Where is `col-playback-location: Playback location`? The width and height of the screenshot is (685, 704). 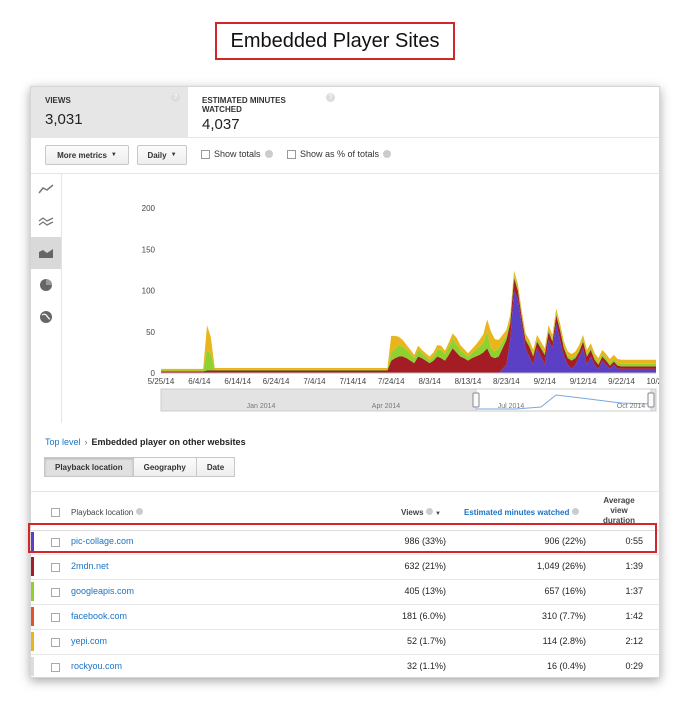 col-playback-location: Playback location is located at coordinates (107, 512).